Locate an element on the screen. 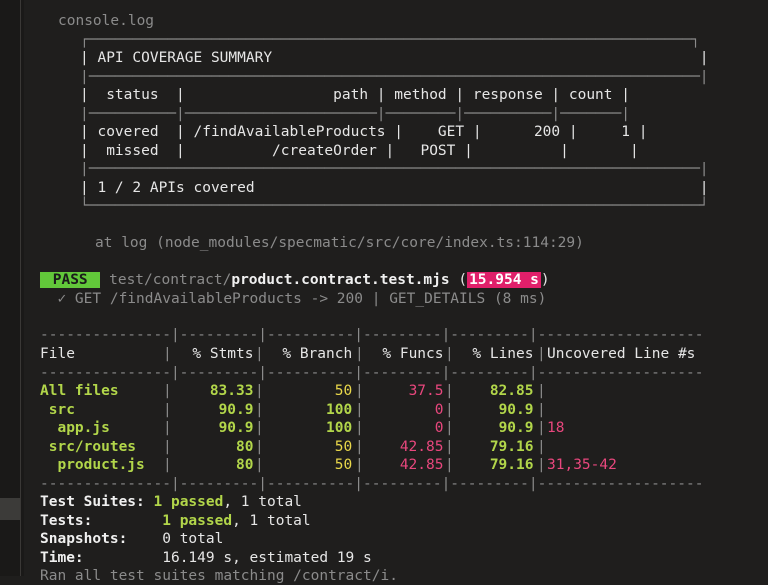 The height and width of the screenshot is (585, 768). paren-open: ( is located at coordinates (458, 280).